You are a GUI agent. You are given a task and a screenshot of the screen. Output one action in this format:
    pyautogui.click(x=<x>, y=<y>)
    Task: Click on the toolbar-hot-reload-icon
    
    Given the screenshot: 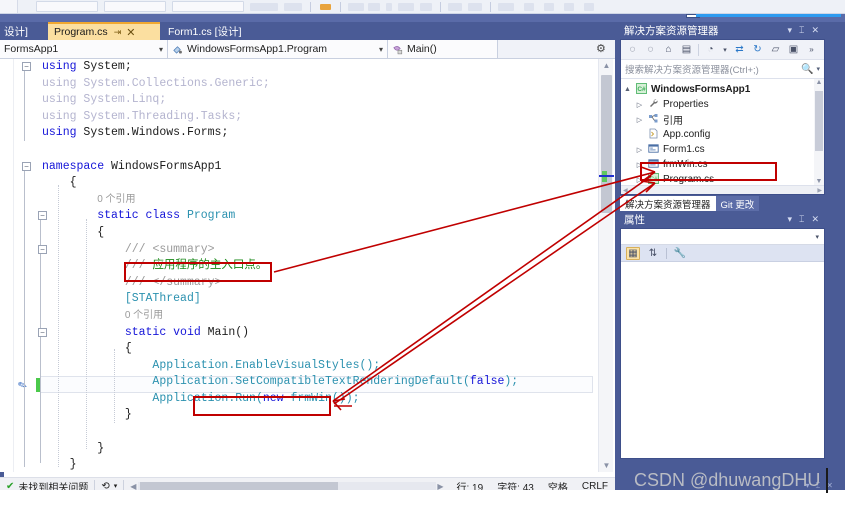 What is the action you would take?
    pyautogui.click(x=325, y=7)
    